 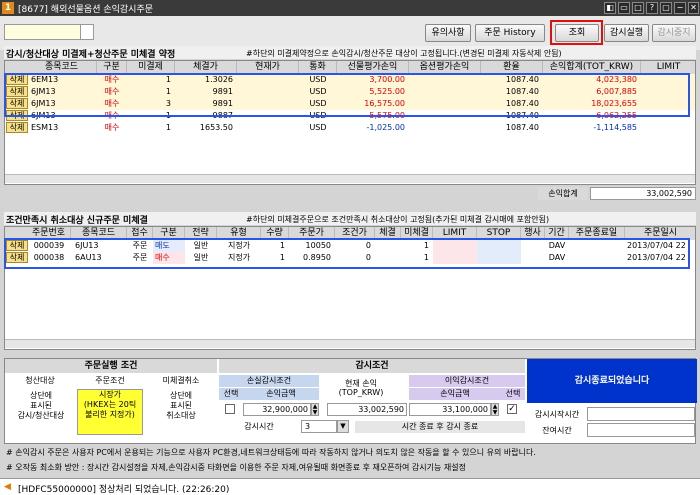 I want to click on watch-start-value, so click(x=641, y=414).